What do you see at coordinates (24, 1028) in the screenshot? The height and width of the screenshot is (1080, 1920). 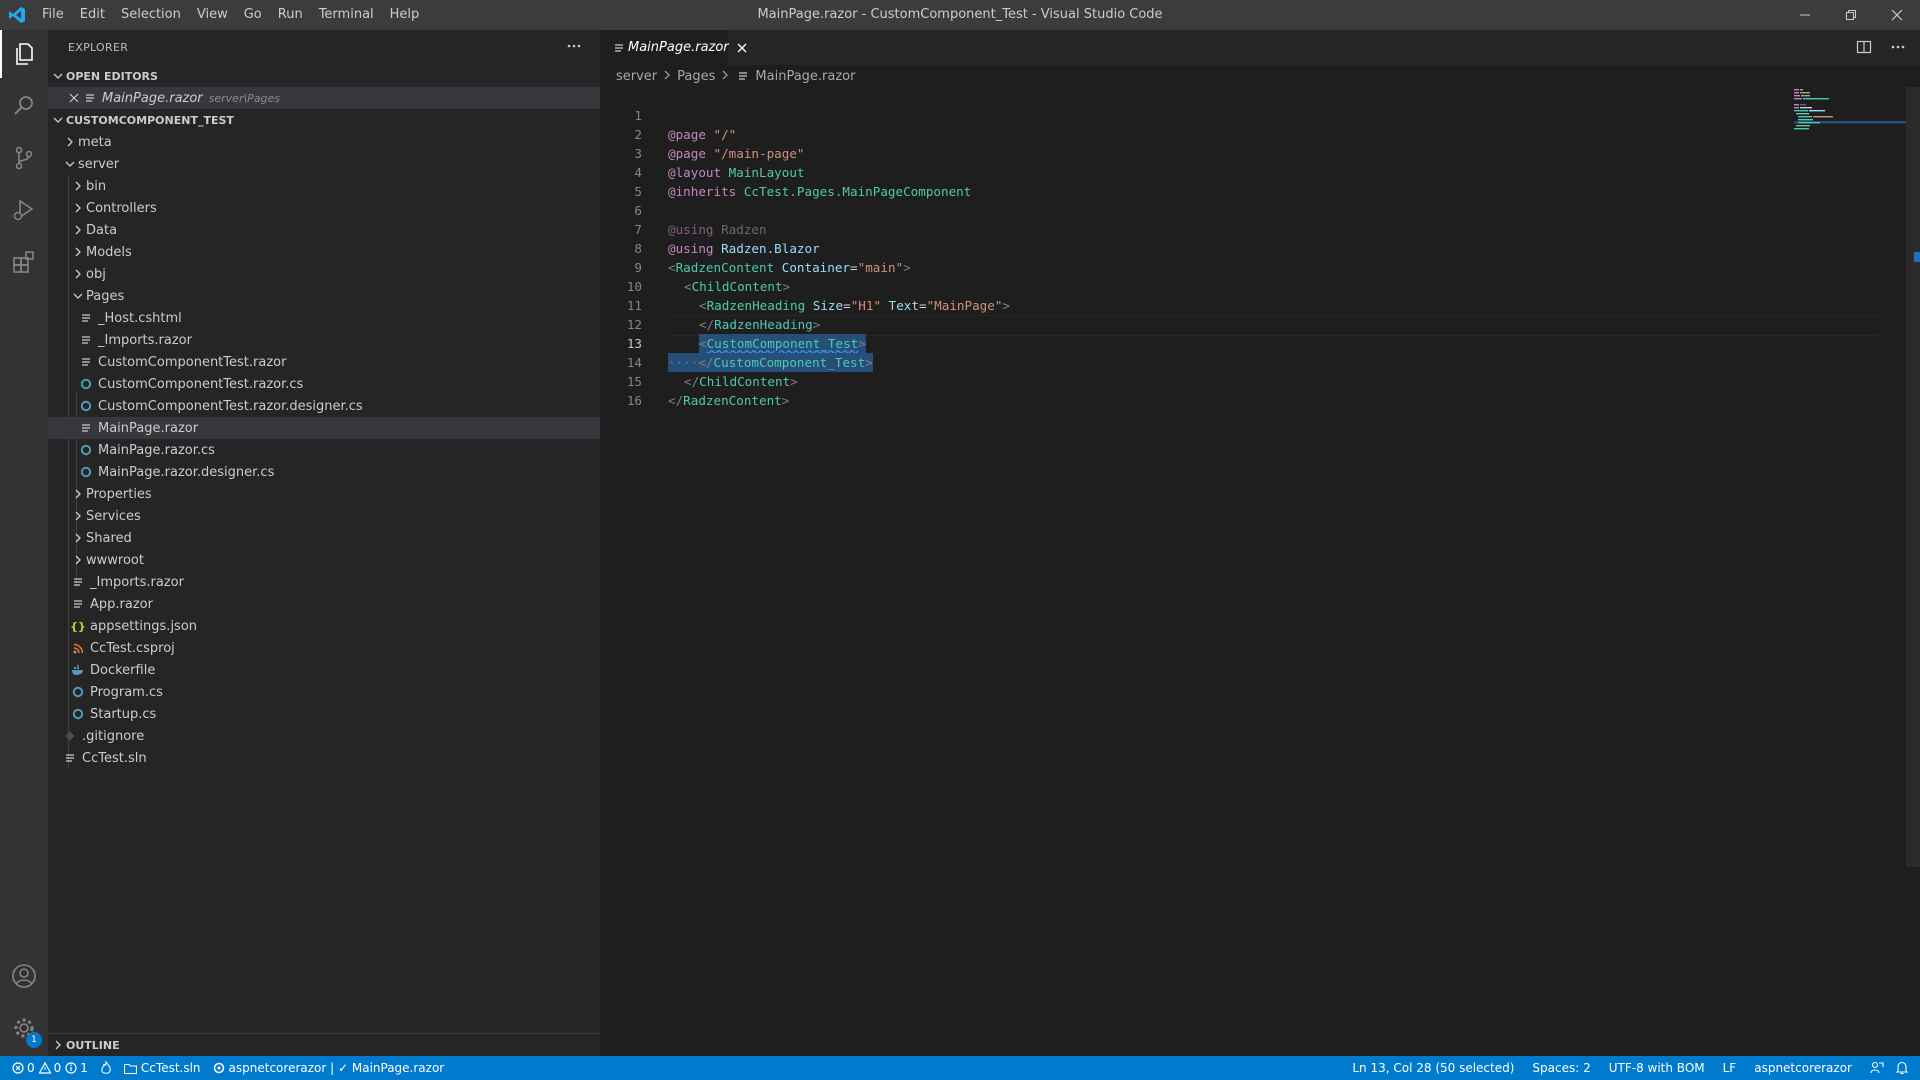 I see `manage-gear-icon: 1` at bounding box center [24, 1028].